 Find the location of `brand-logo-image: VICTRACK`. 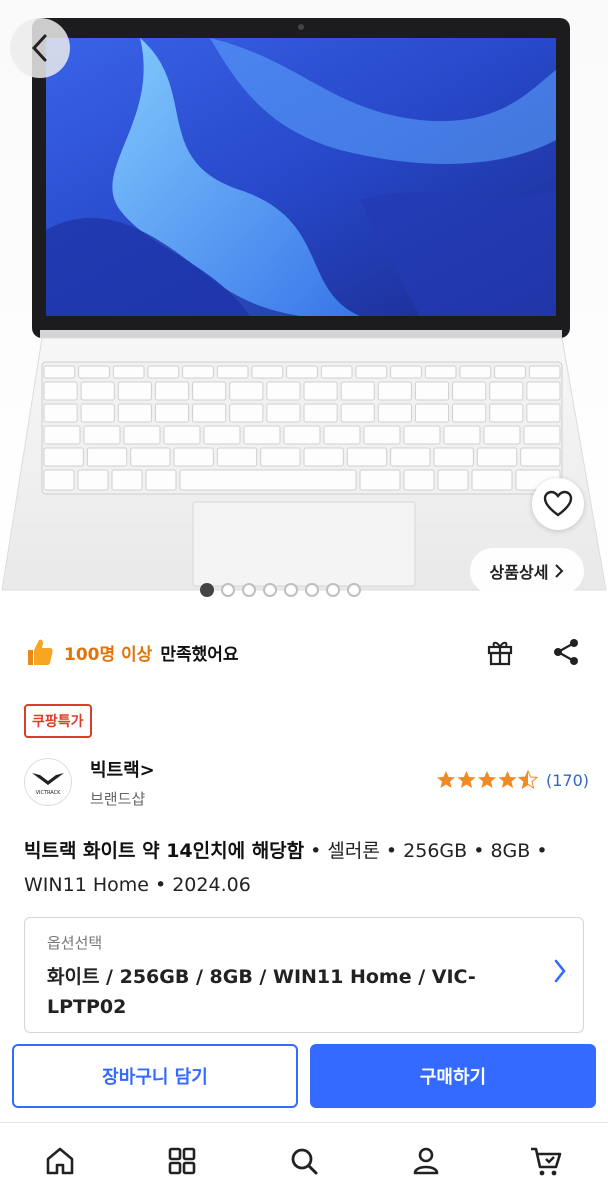

brand-logo-image: VICTRACK is located at coordinates (48, 784).